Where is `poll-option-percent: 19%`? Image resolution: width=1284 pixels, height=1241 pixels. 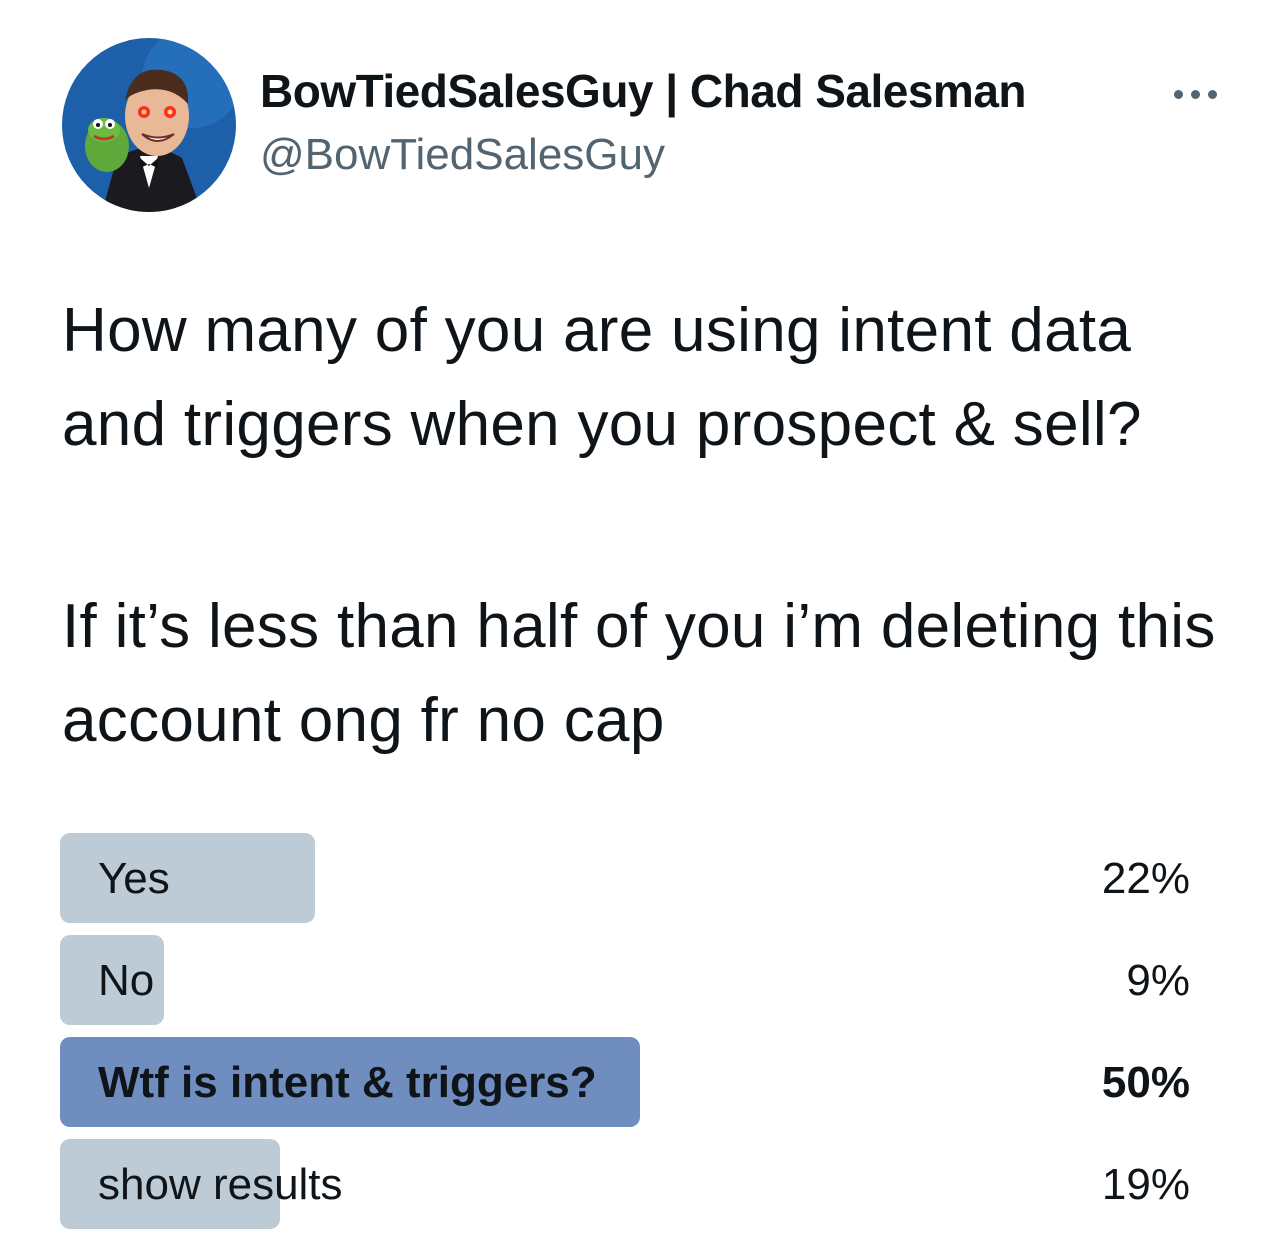 poll-option-percent: 19% is located at coordinates (1145, 1184).